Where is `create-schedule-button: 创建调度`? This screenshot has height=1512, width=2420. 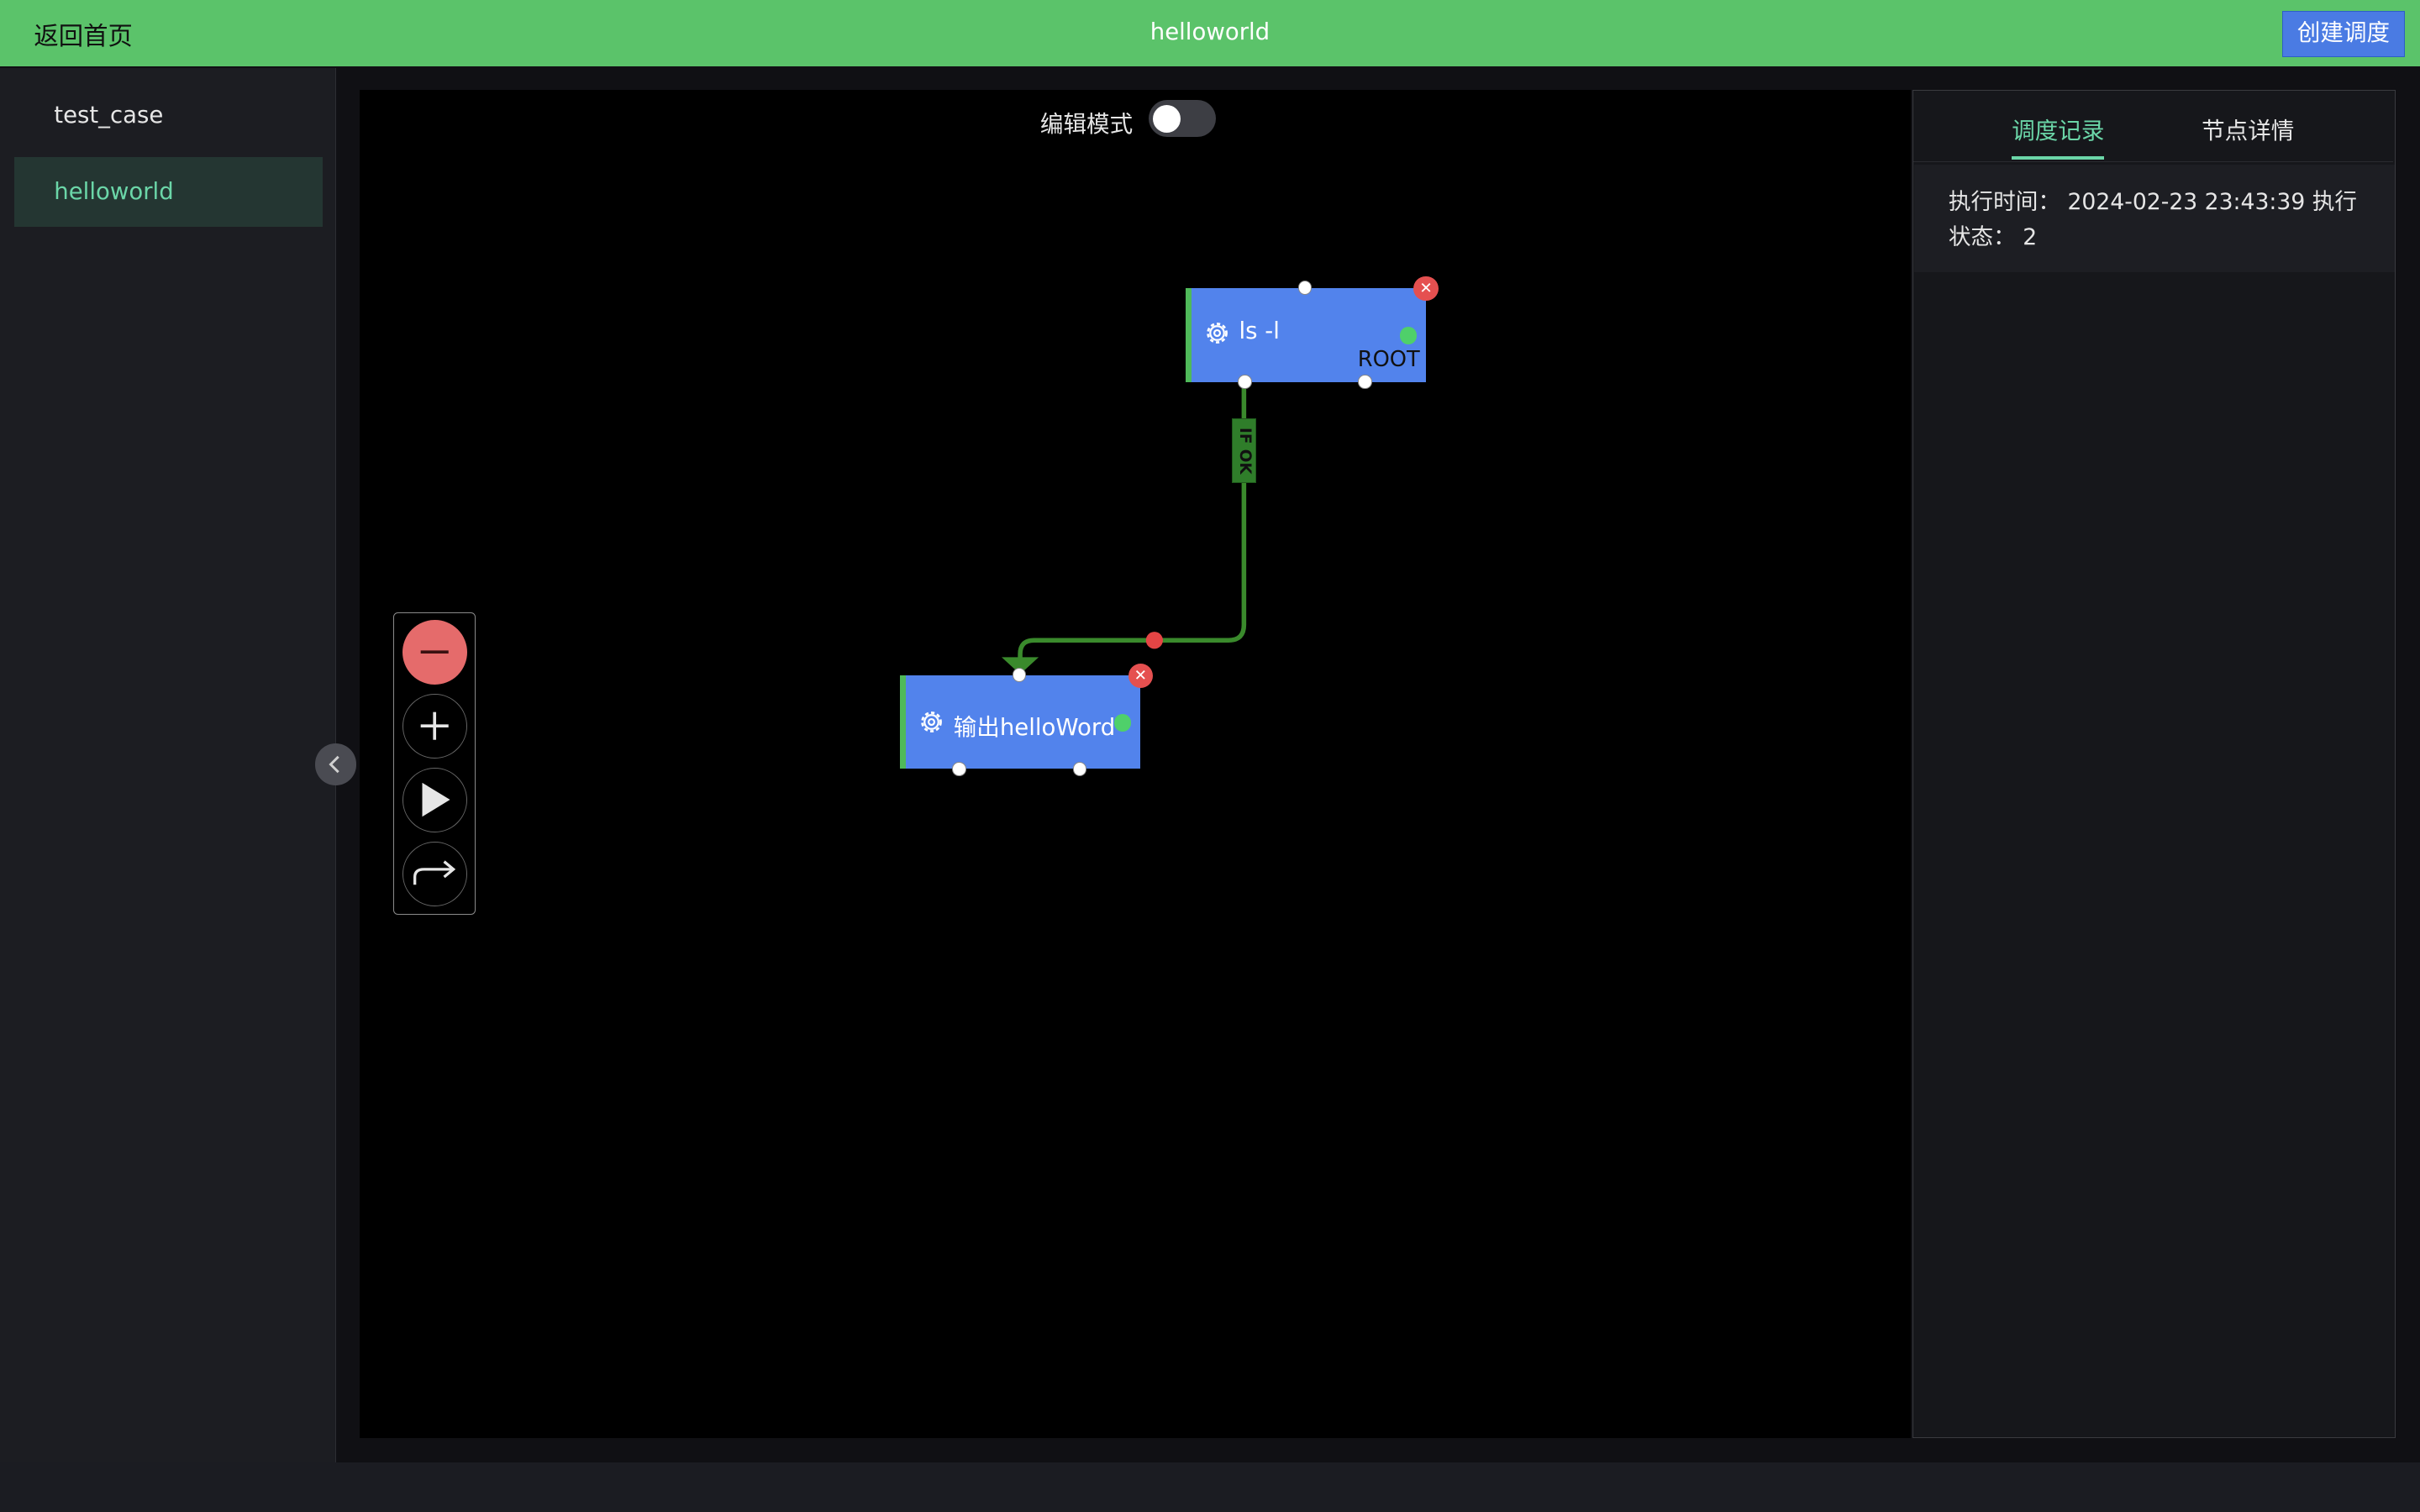 create-schedule-button: 创建调度 is located at coordinates (2343, 33).